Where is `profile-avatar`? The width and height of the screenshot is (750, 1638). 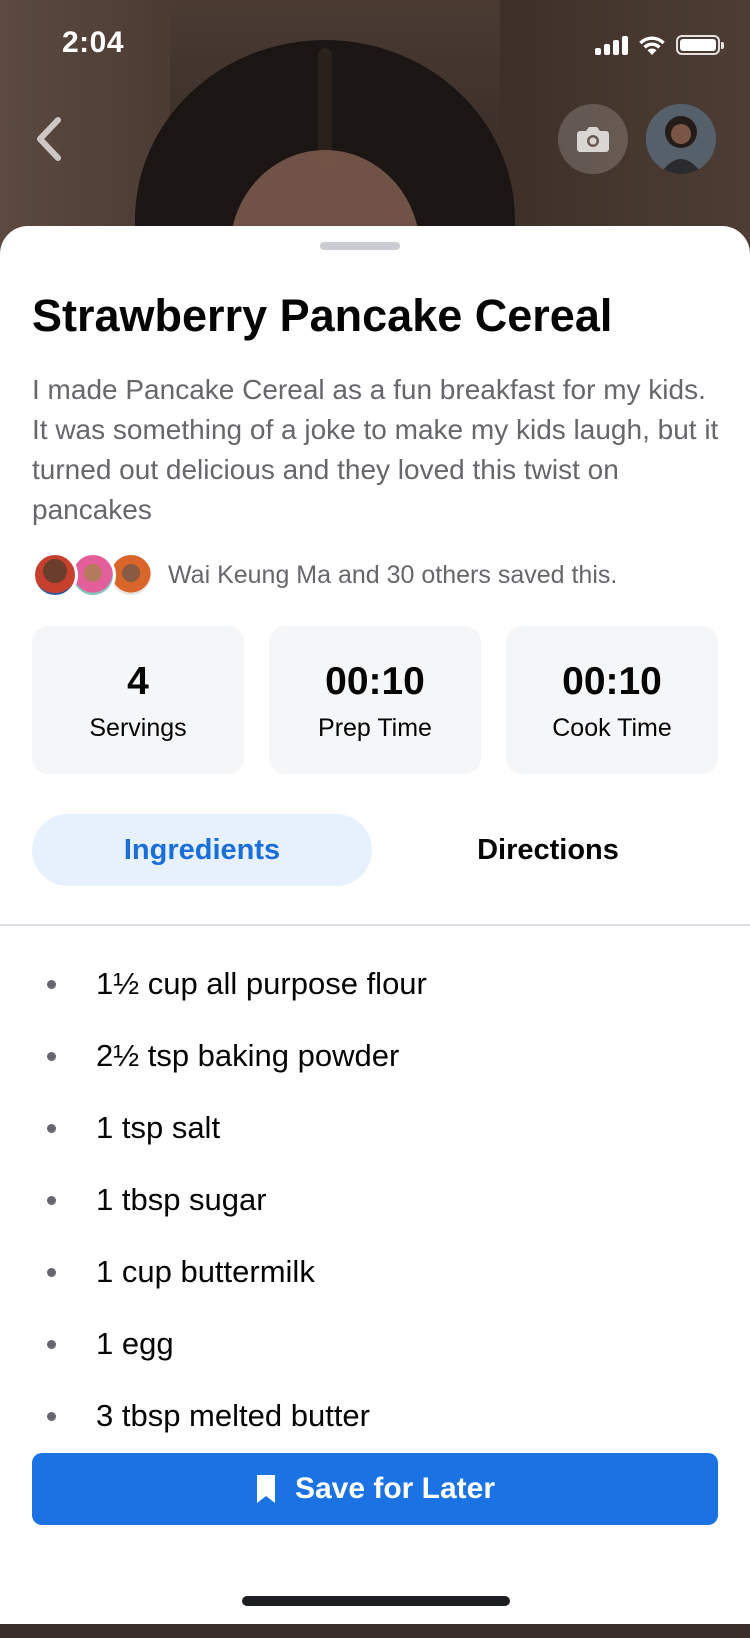
profile-avatar is located at coordinates (681, 139).